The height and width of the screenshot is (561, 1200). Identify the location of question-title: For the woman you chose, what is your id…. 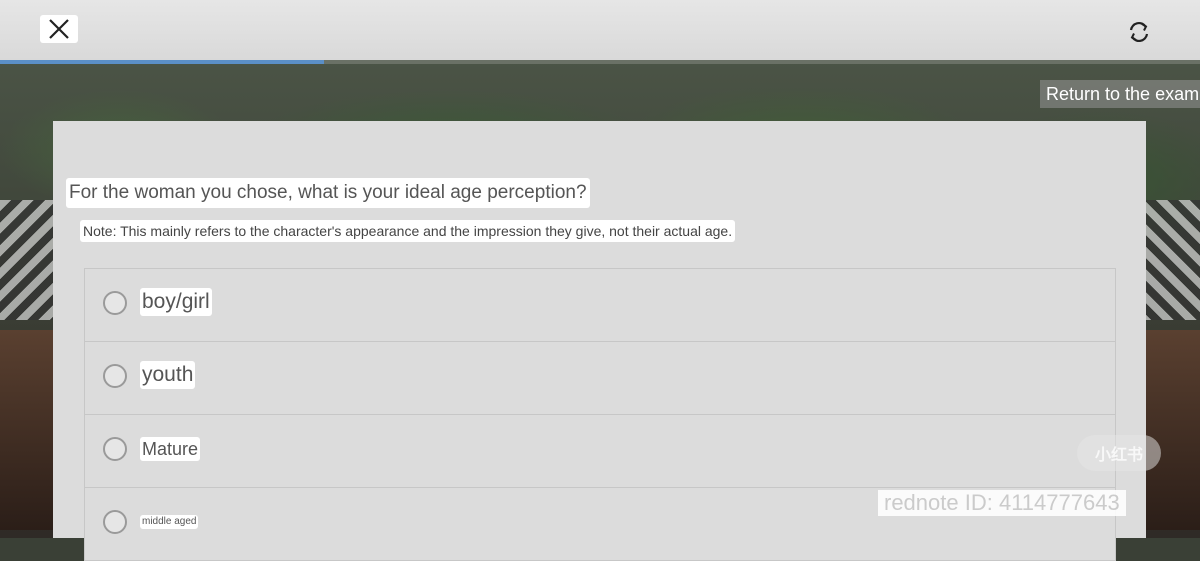
(328, 193).